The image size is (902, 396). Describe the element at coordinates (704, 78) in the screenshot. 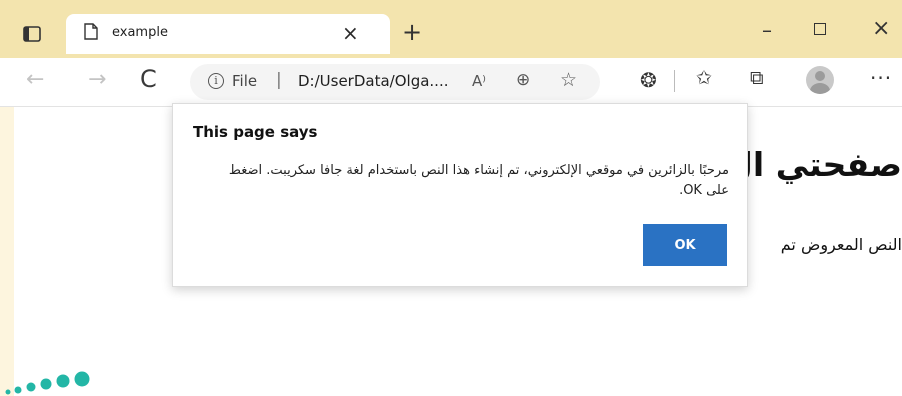

I see `favorites-icon: ✩` at that location.